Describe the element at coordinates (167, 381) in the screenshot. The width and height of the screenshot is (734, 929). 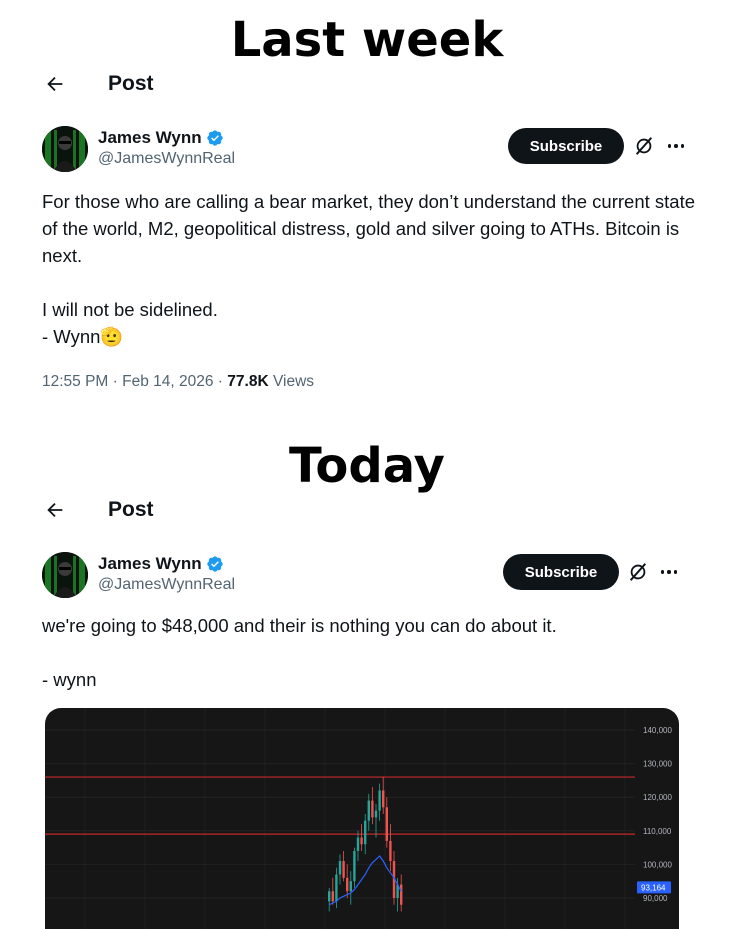
I see `post-date: Feb 14, 2026` at that location.